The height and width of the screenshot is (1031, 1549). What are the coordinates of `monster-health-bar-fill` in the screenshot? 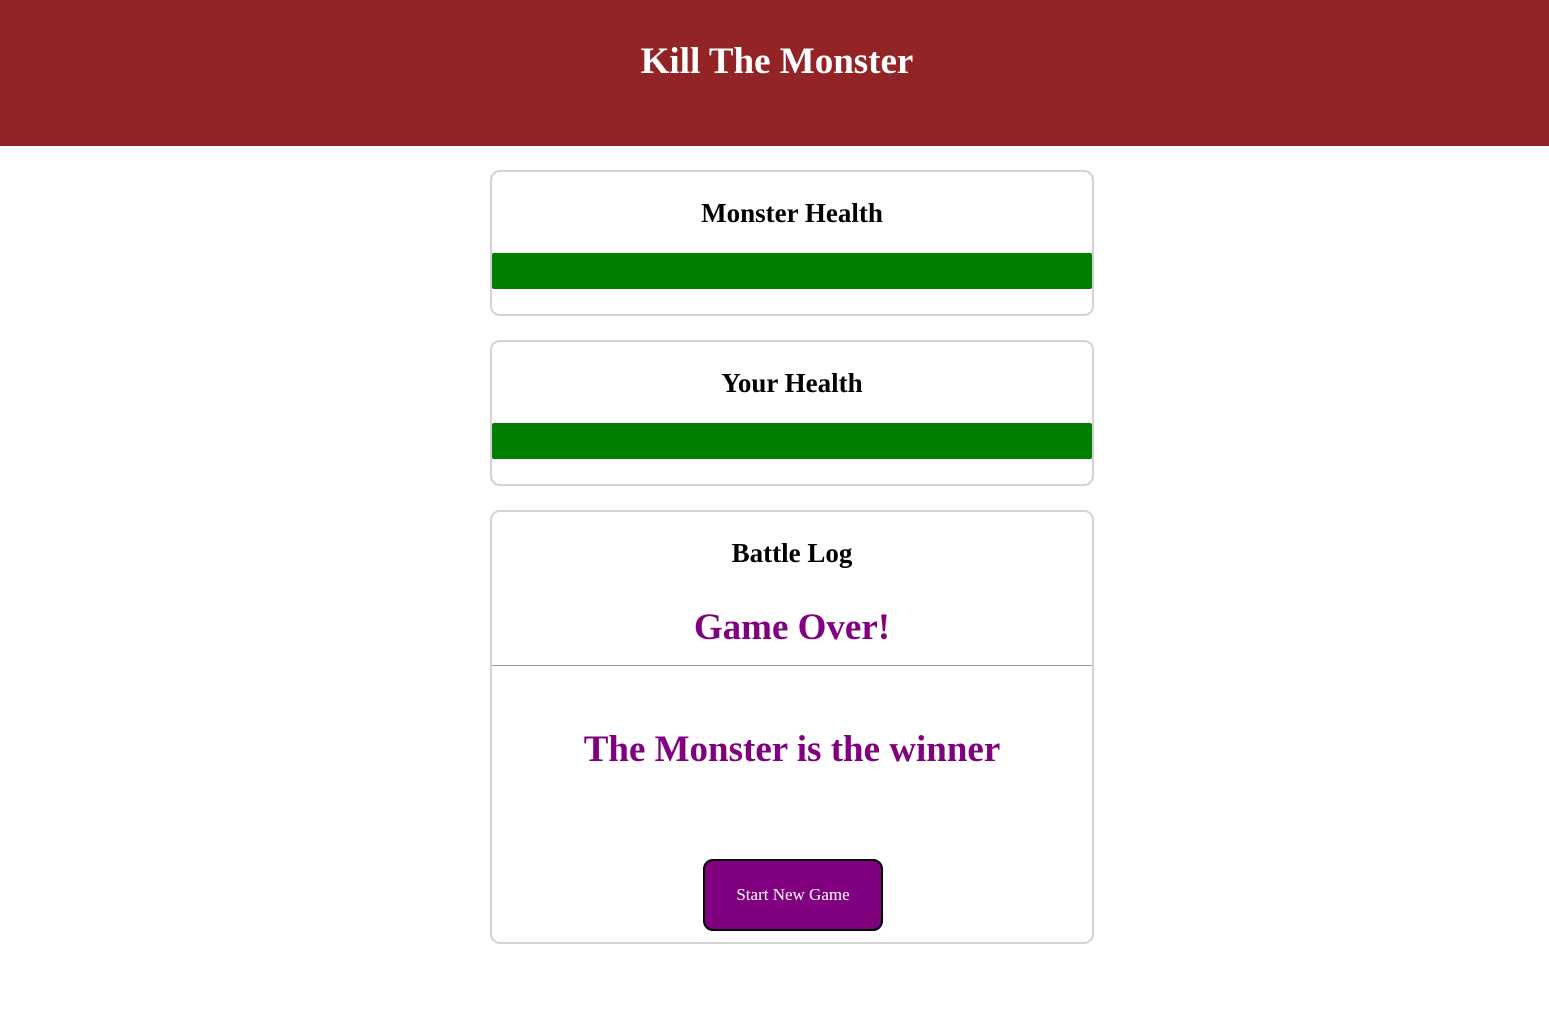 It's located at (792, 271).